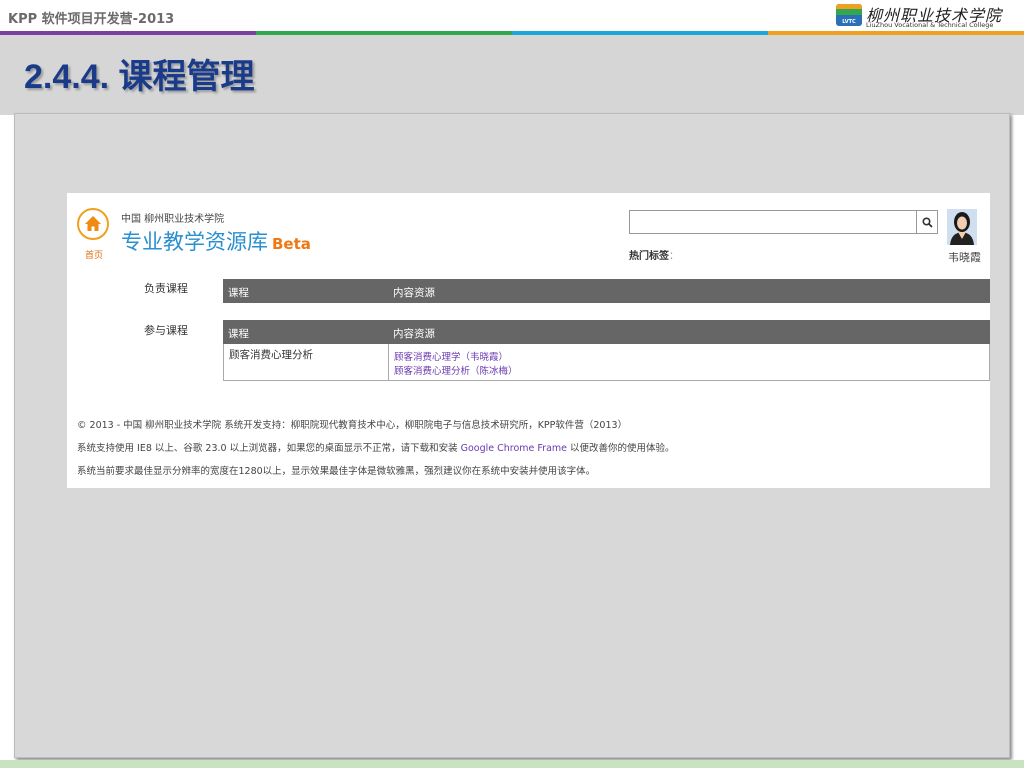  What do you see at coordinates (291, 244) in the screenshot?
I see `beta-badge: Beta` at bounding box center [291, 244].